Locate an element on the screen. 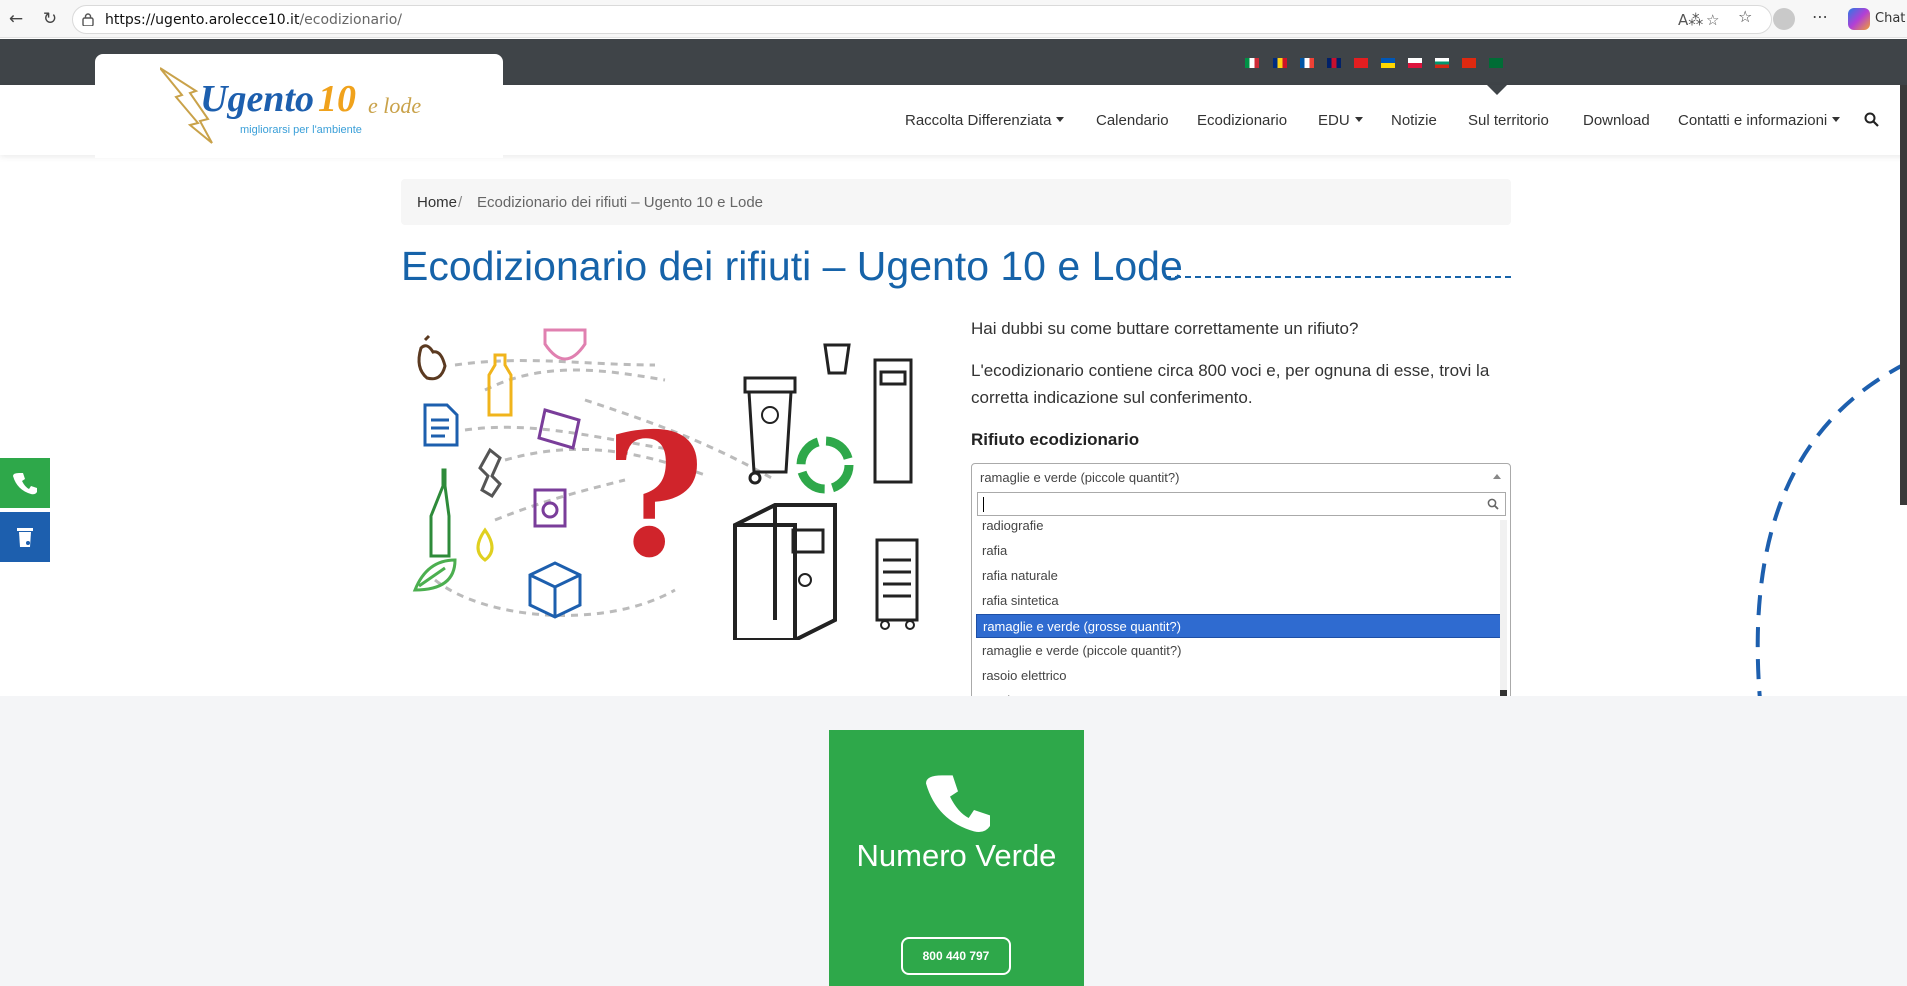 This screenshot has width=1907, height=986. back-icon: ← is located at coordinates (16, 19).